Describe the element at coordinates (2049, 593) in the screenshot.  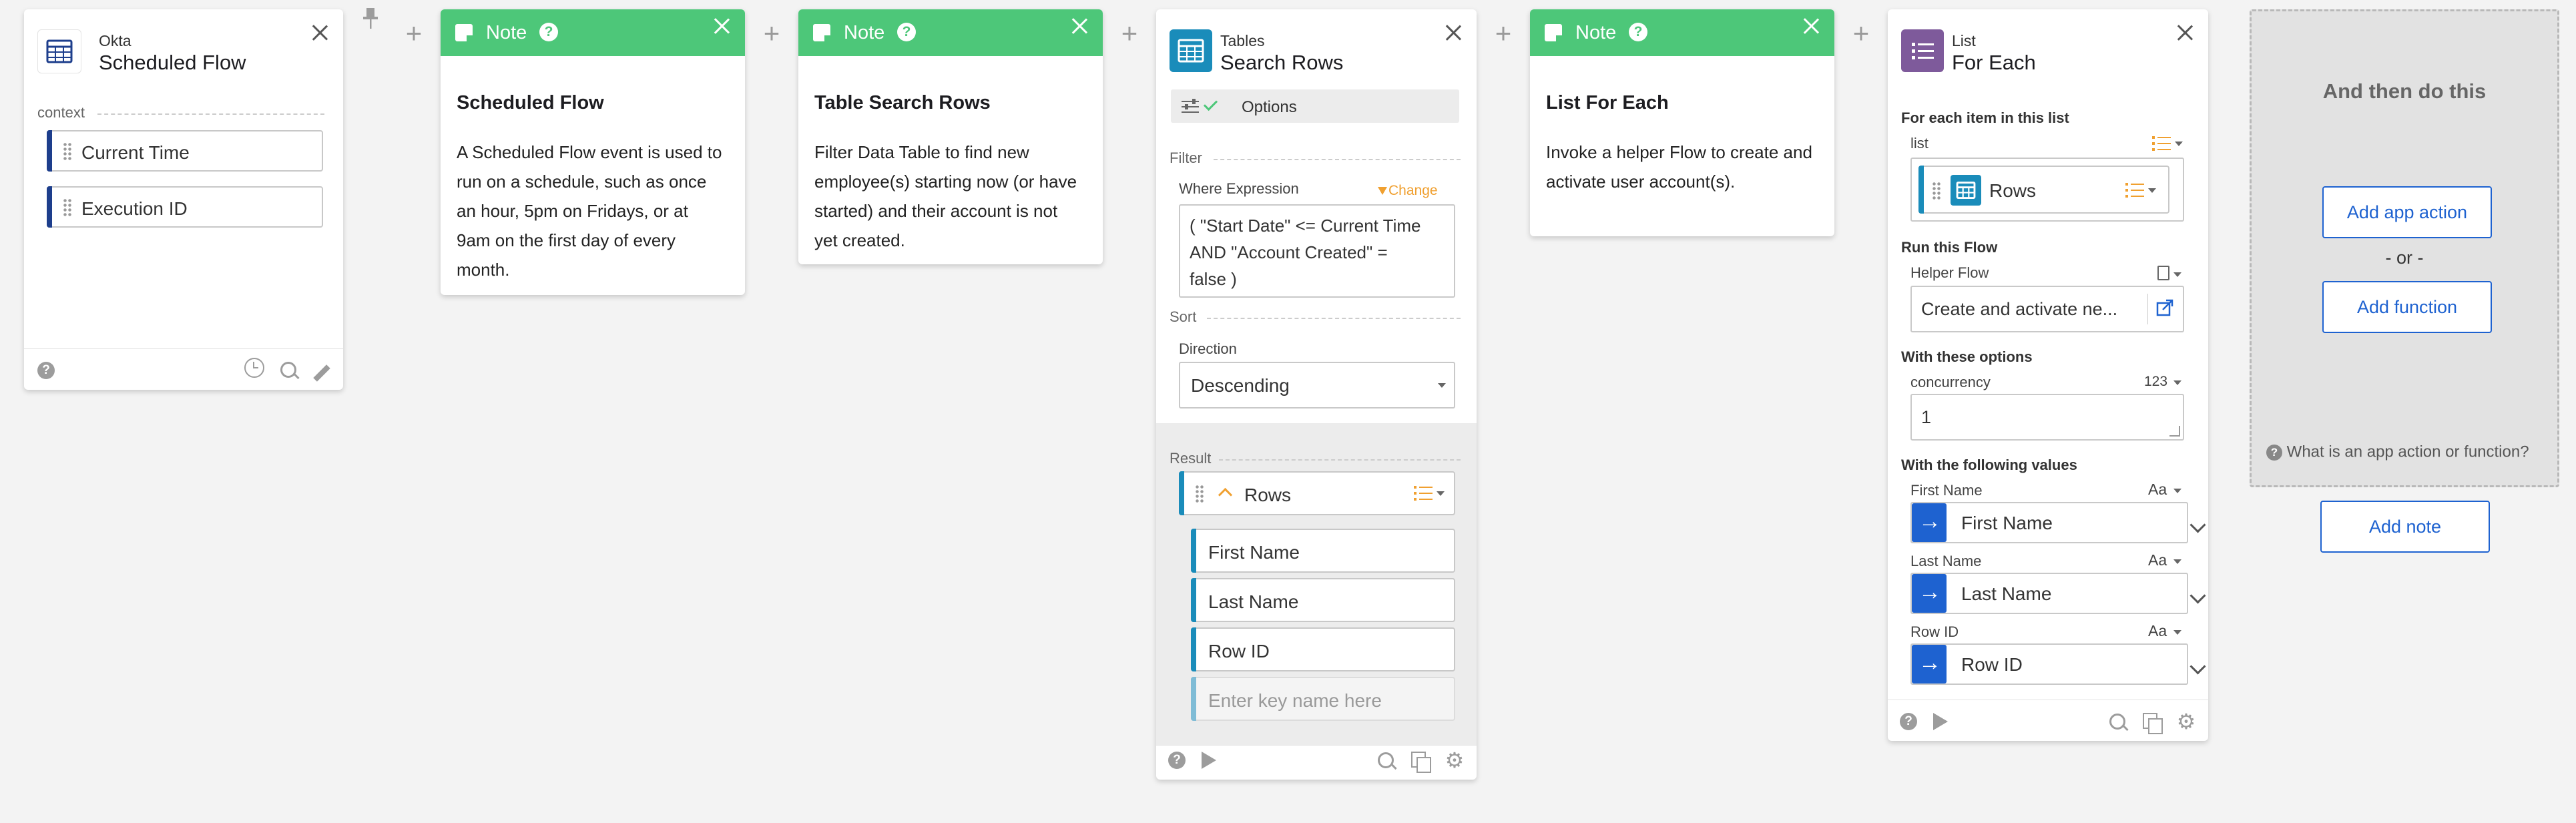
I see `value-input-last-name: Last Name` at that location.